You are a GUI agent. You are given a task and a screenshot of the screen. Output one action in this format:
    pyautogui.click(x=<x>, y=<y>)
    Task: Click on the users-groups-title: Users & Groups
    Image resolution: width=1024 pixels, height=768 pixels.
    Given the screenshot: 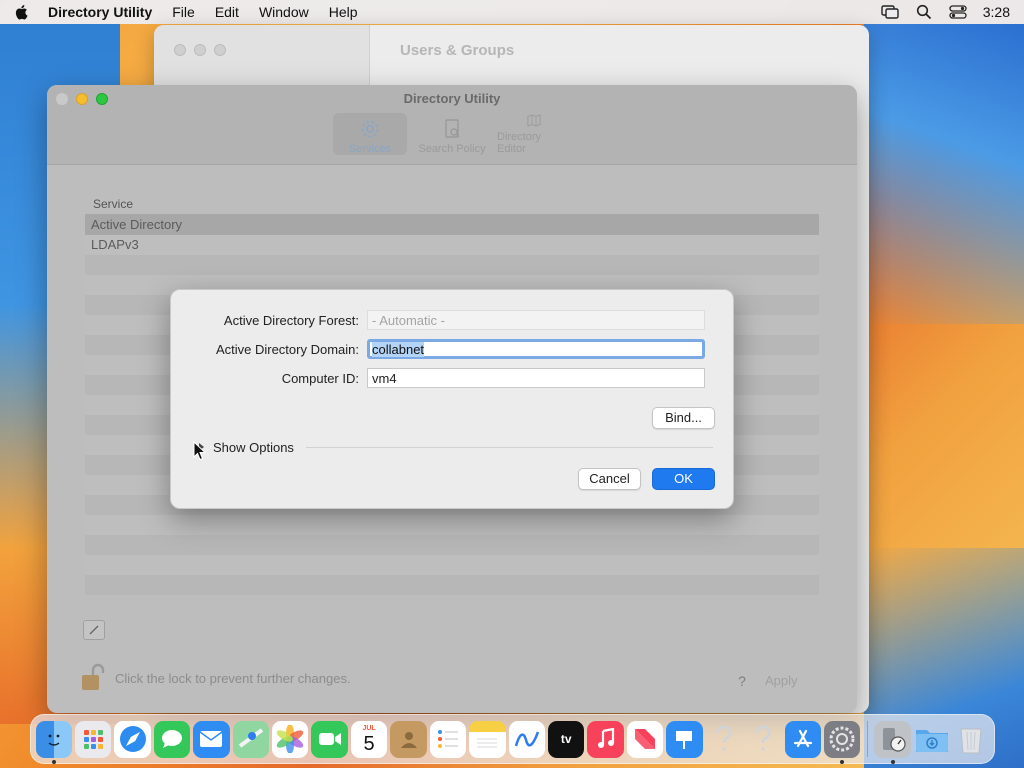 What is the action you would take?
    pyautogui.click(x=457, y=50)
    